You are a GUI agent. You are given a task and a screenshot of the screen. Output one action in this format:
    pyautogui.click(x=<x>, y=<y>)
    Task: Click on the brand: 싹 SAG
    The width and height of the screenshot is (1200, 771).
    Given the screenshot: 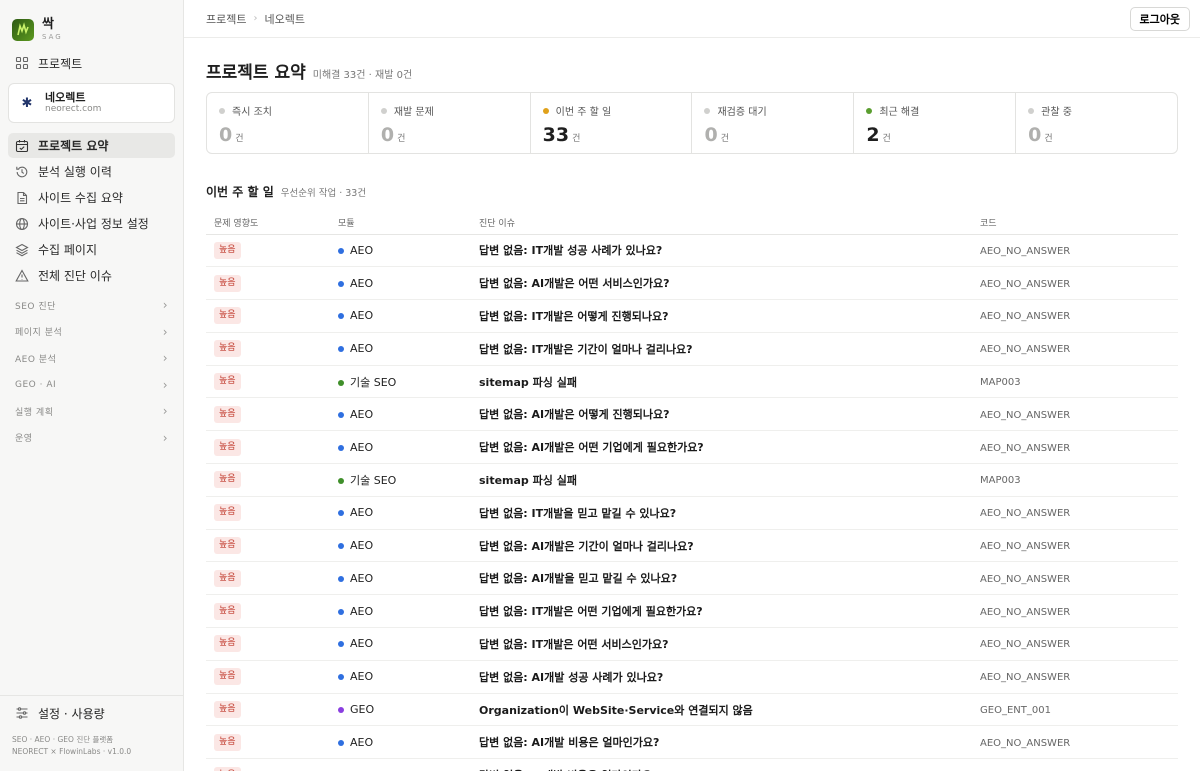 What is the action you would take?
    pyautogui.click(x=91, y=24)
    